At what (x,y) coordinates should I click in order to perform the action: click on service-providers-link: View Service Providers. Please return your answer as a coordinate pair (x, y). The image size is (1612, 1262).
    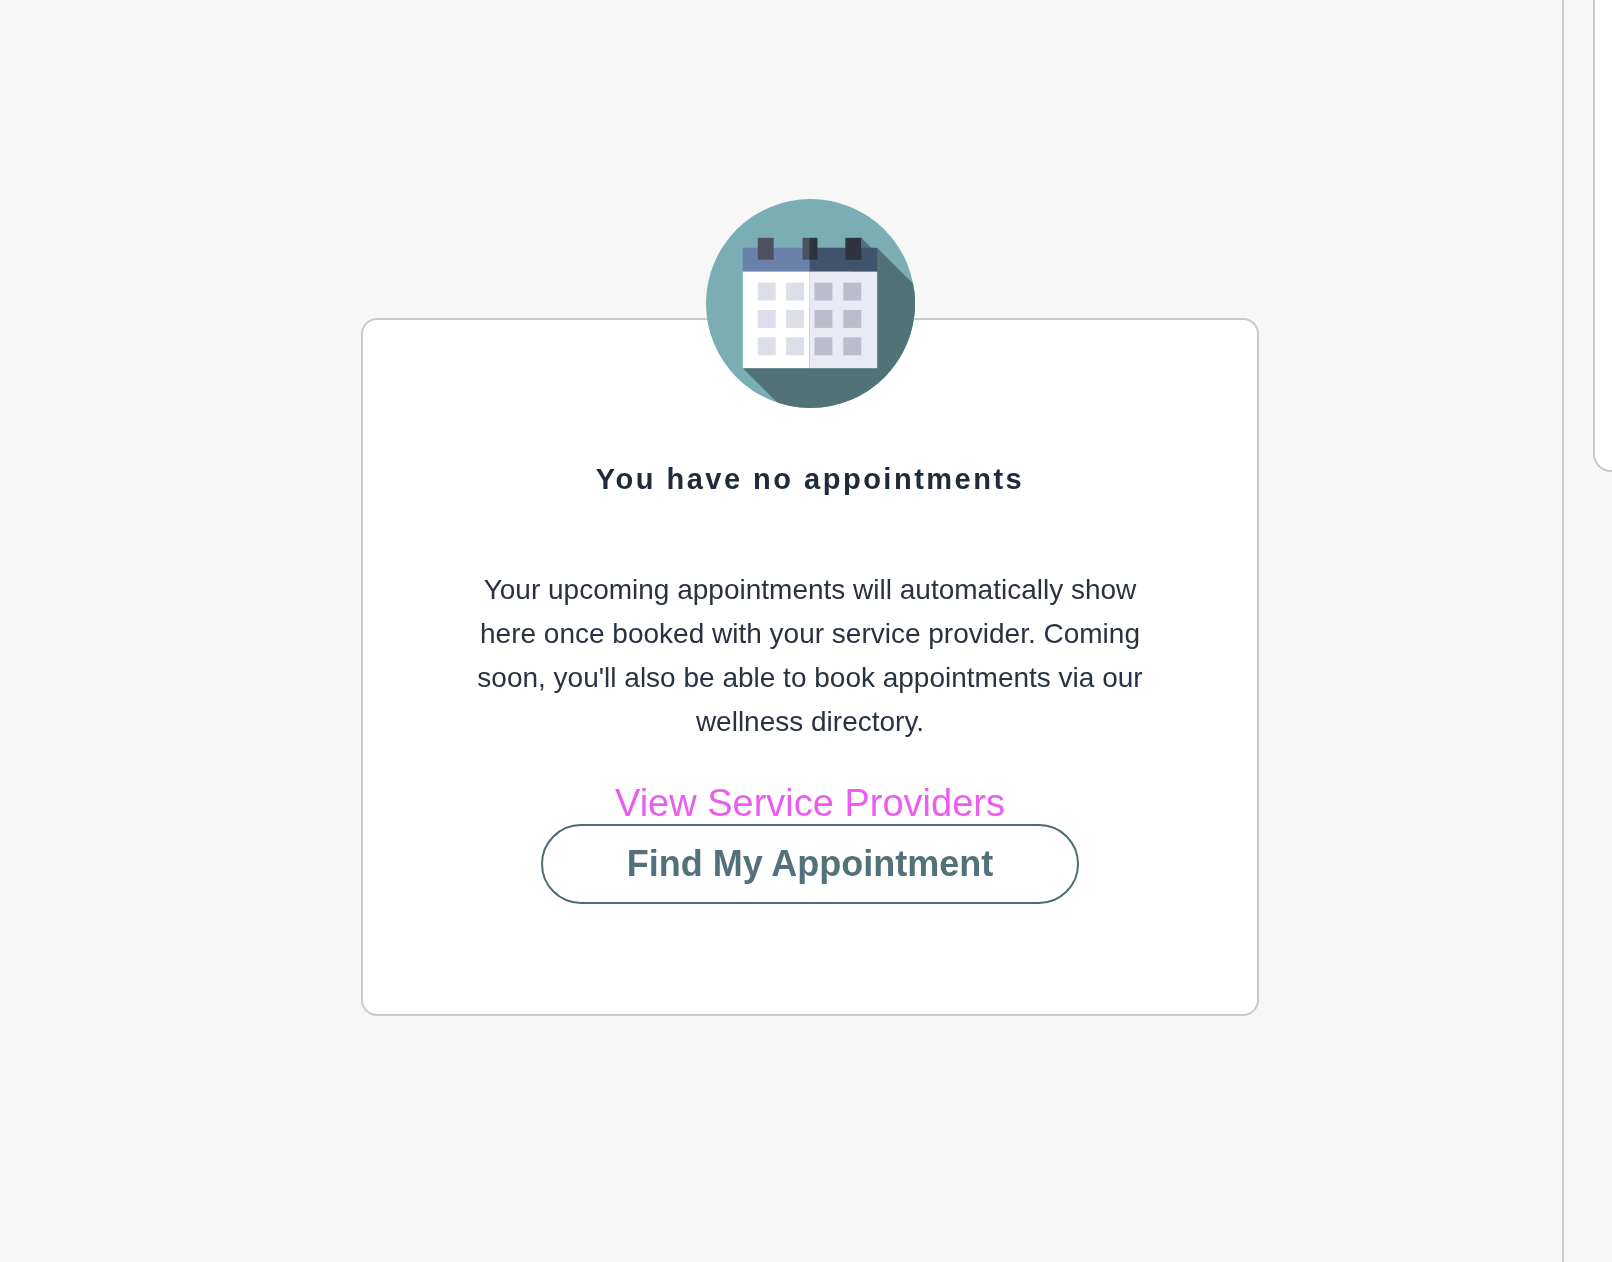
    Looking at the image, I should click on (810, 803).